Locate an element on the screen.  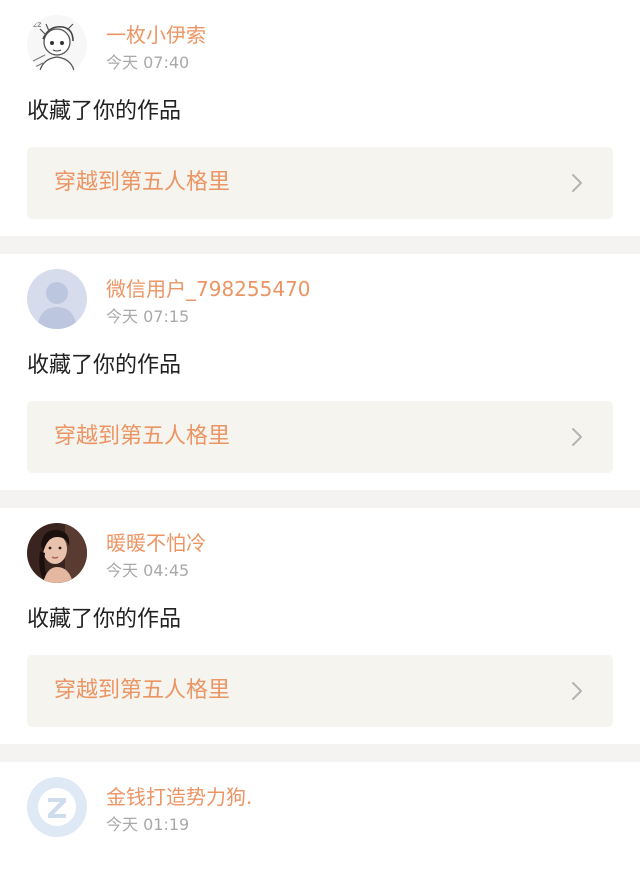
timestamp: 今天 07:15 is located at coordinates (148, 316).